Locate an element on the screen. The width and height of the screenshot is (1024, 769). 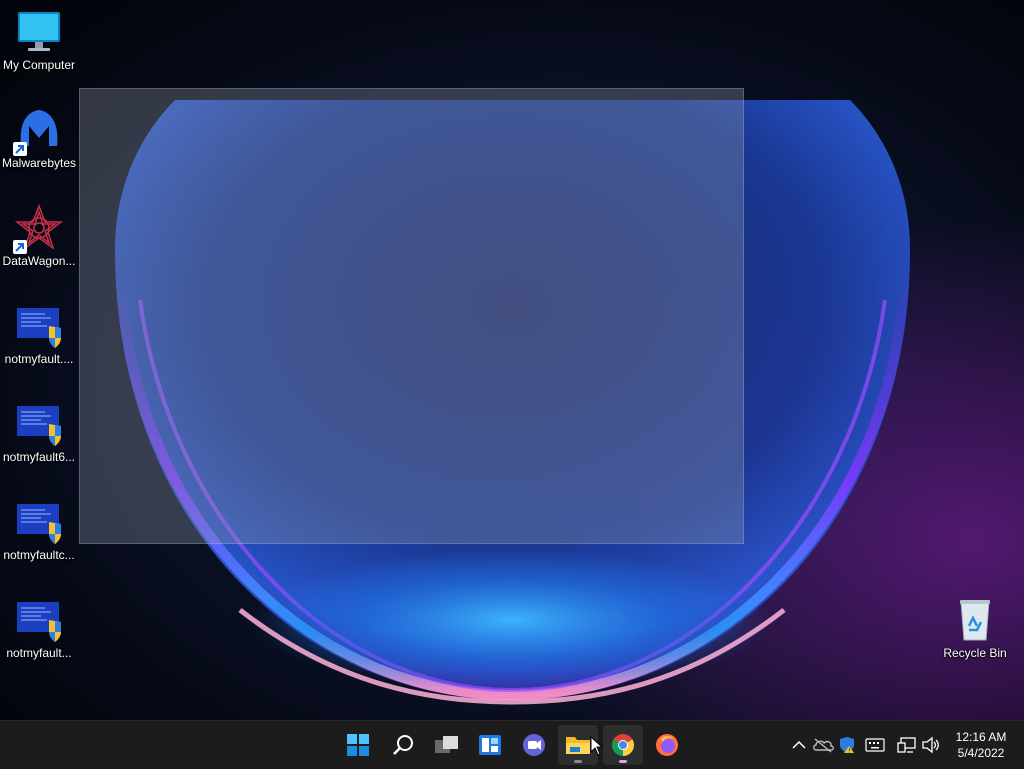
desktop-icon-malwarebytes: Malwarebytes is located at coordinates (39, 138).